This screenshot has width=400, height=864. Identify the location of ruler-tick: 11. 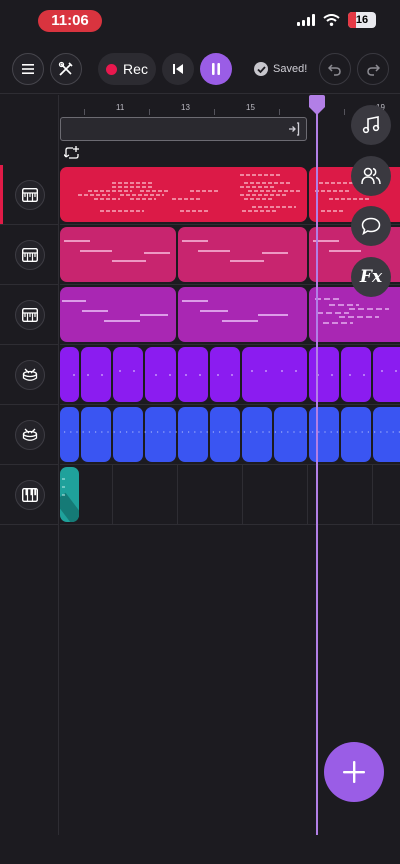
(120, 107).